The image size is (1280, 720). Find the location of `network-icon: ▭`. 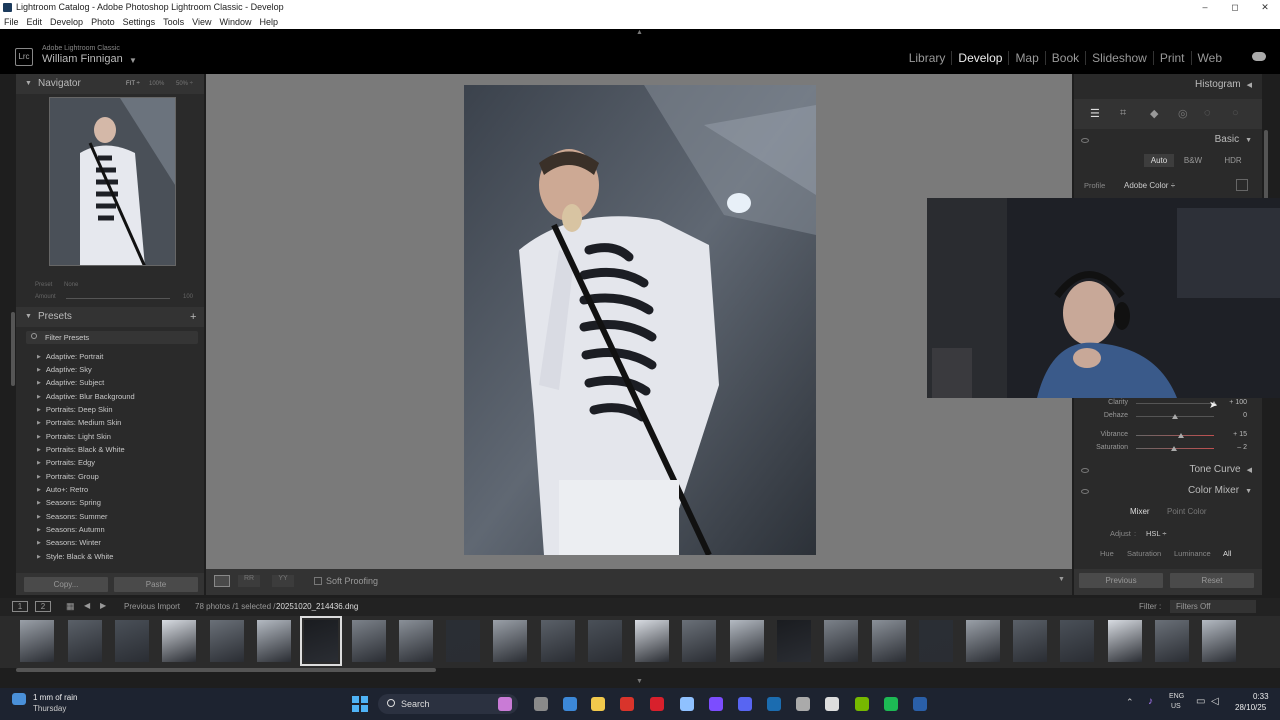

network-icon: ▭ is located at coordinates (1200, 701).